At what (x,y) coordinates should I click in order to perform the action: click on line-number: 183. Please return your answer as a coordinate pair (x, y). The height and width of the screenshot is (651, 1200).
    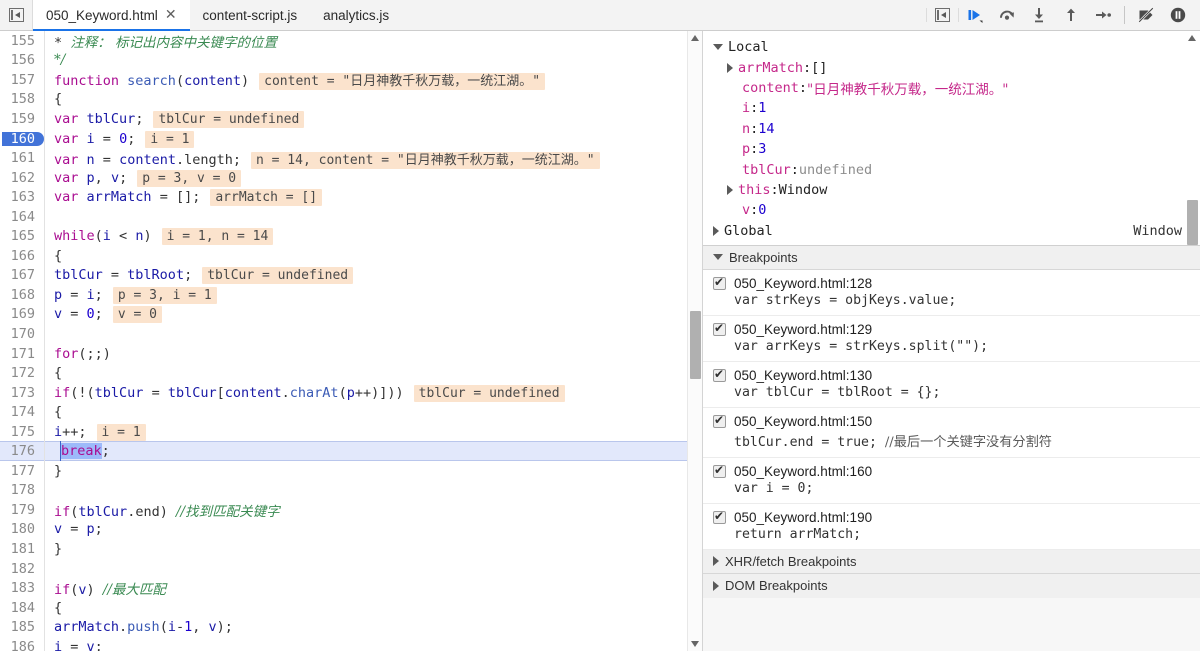
    Looking at the image, I should click on (22, 588).